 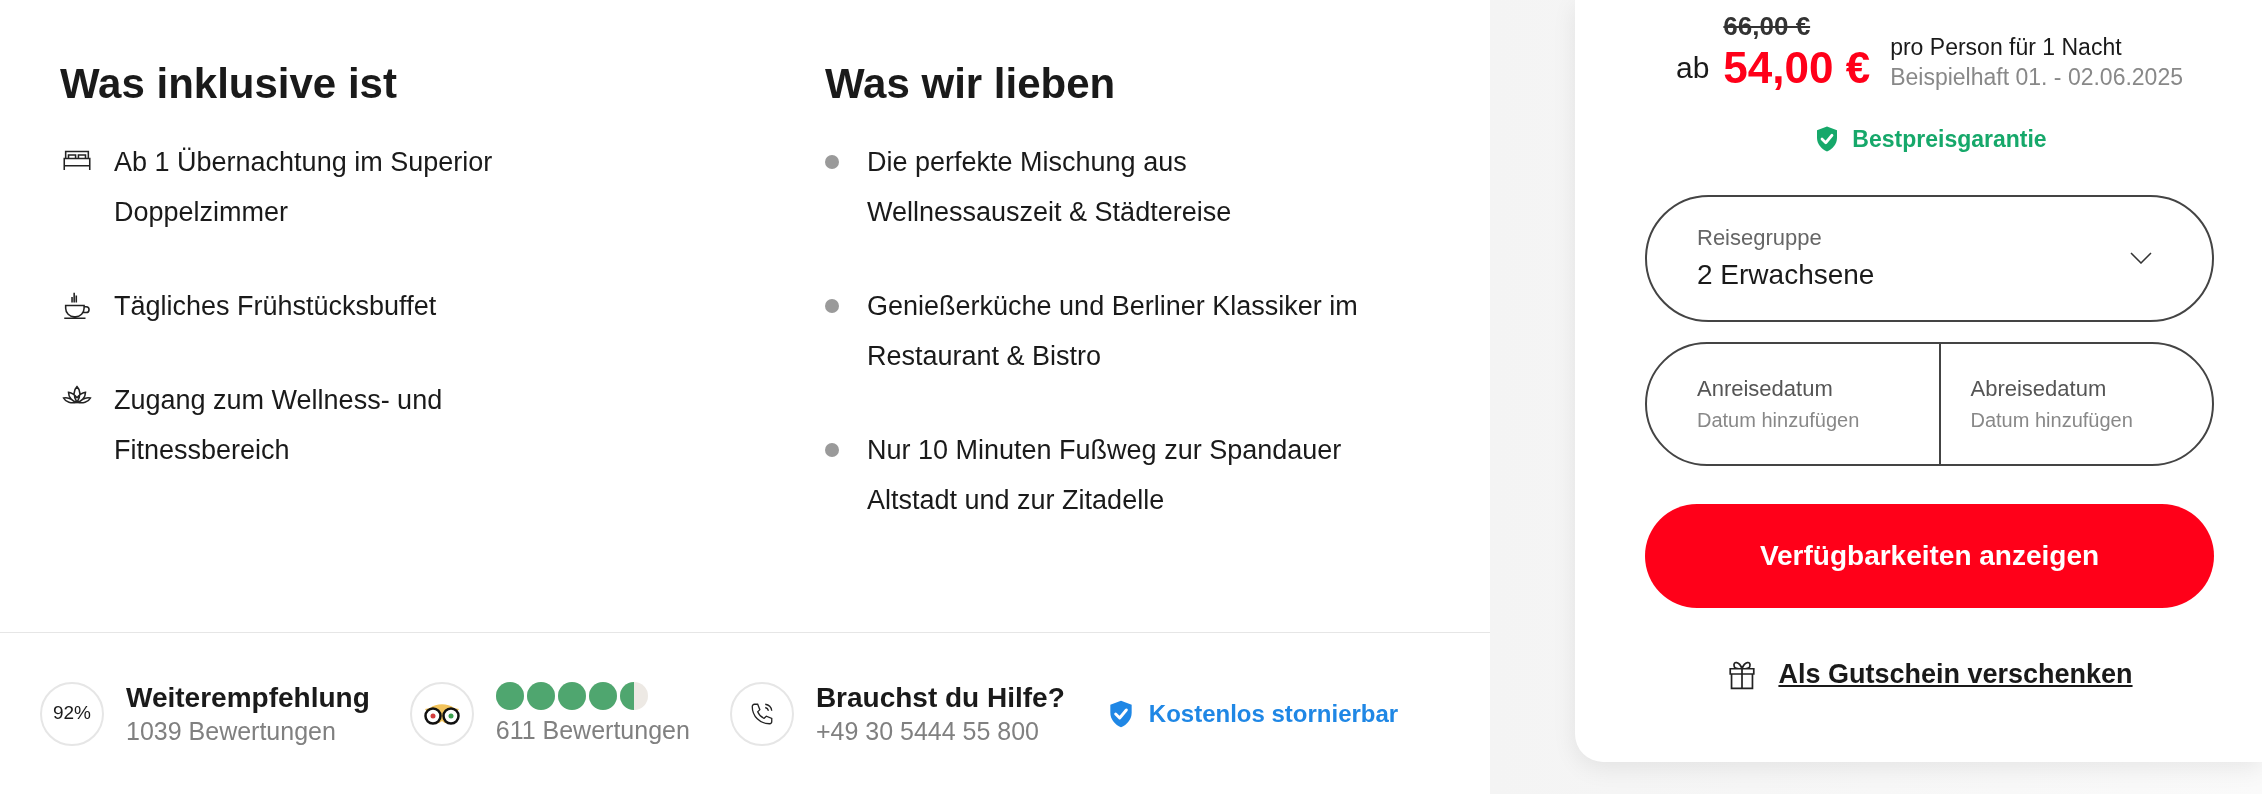 I want to click on highlight-item: Nur 10 Minuten Fußweg zur Spandauer Altstadt und zur Zitadelle, so click(x=1105, y=475).